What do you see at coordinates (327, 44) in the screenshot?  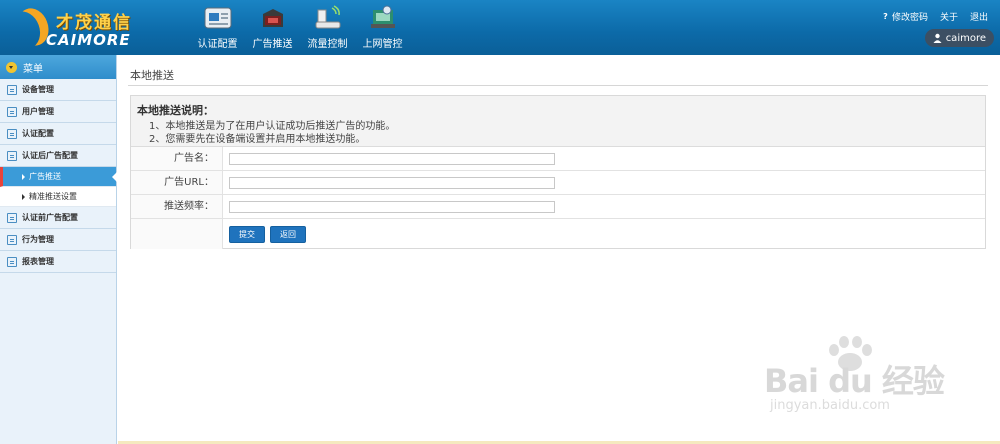 I see `nav-label: 流量控制` at bounding box center [327, 44].